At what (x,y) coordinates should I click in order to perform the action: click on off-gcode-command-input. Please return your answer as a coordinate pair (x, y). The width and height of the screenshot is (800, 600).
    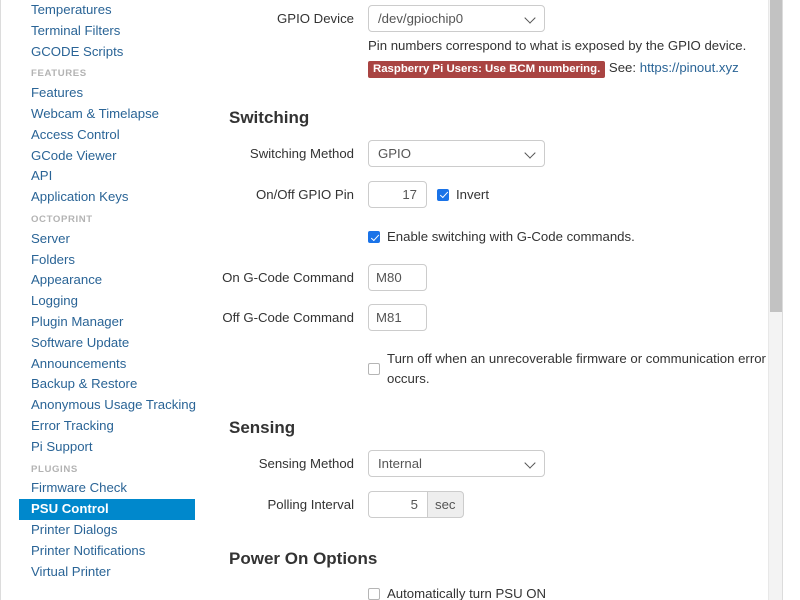
    Looking at the image, I should click on (397, 317).